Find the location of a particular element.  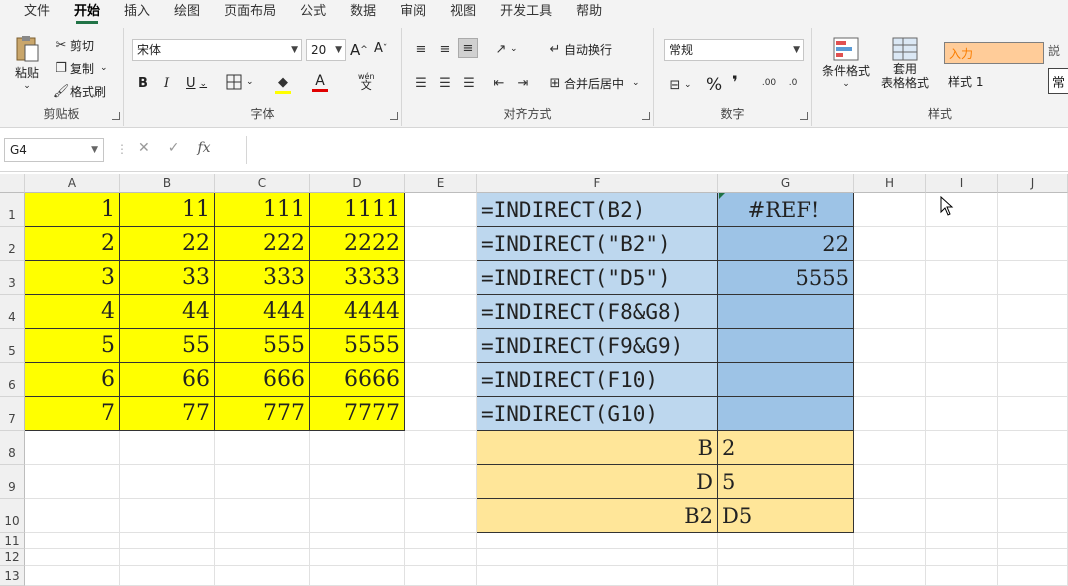

cancel-icon: ✕ is located at coordinates (144, 148).